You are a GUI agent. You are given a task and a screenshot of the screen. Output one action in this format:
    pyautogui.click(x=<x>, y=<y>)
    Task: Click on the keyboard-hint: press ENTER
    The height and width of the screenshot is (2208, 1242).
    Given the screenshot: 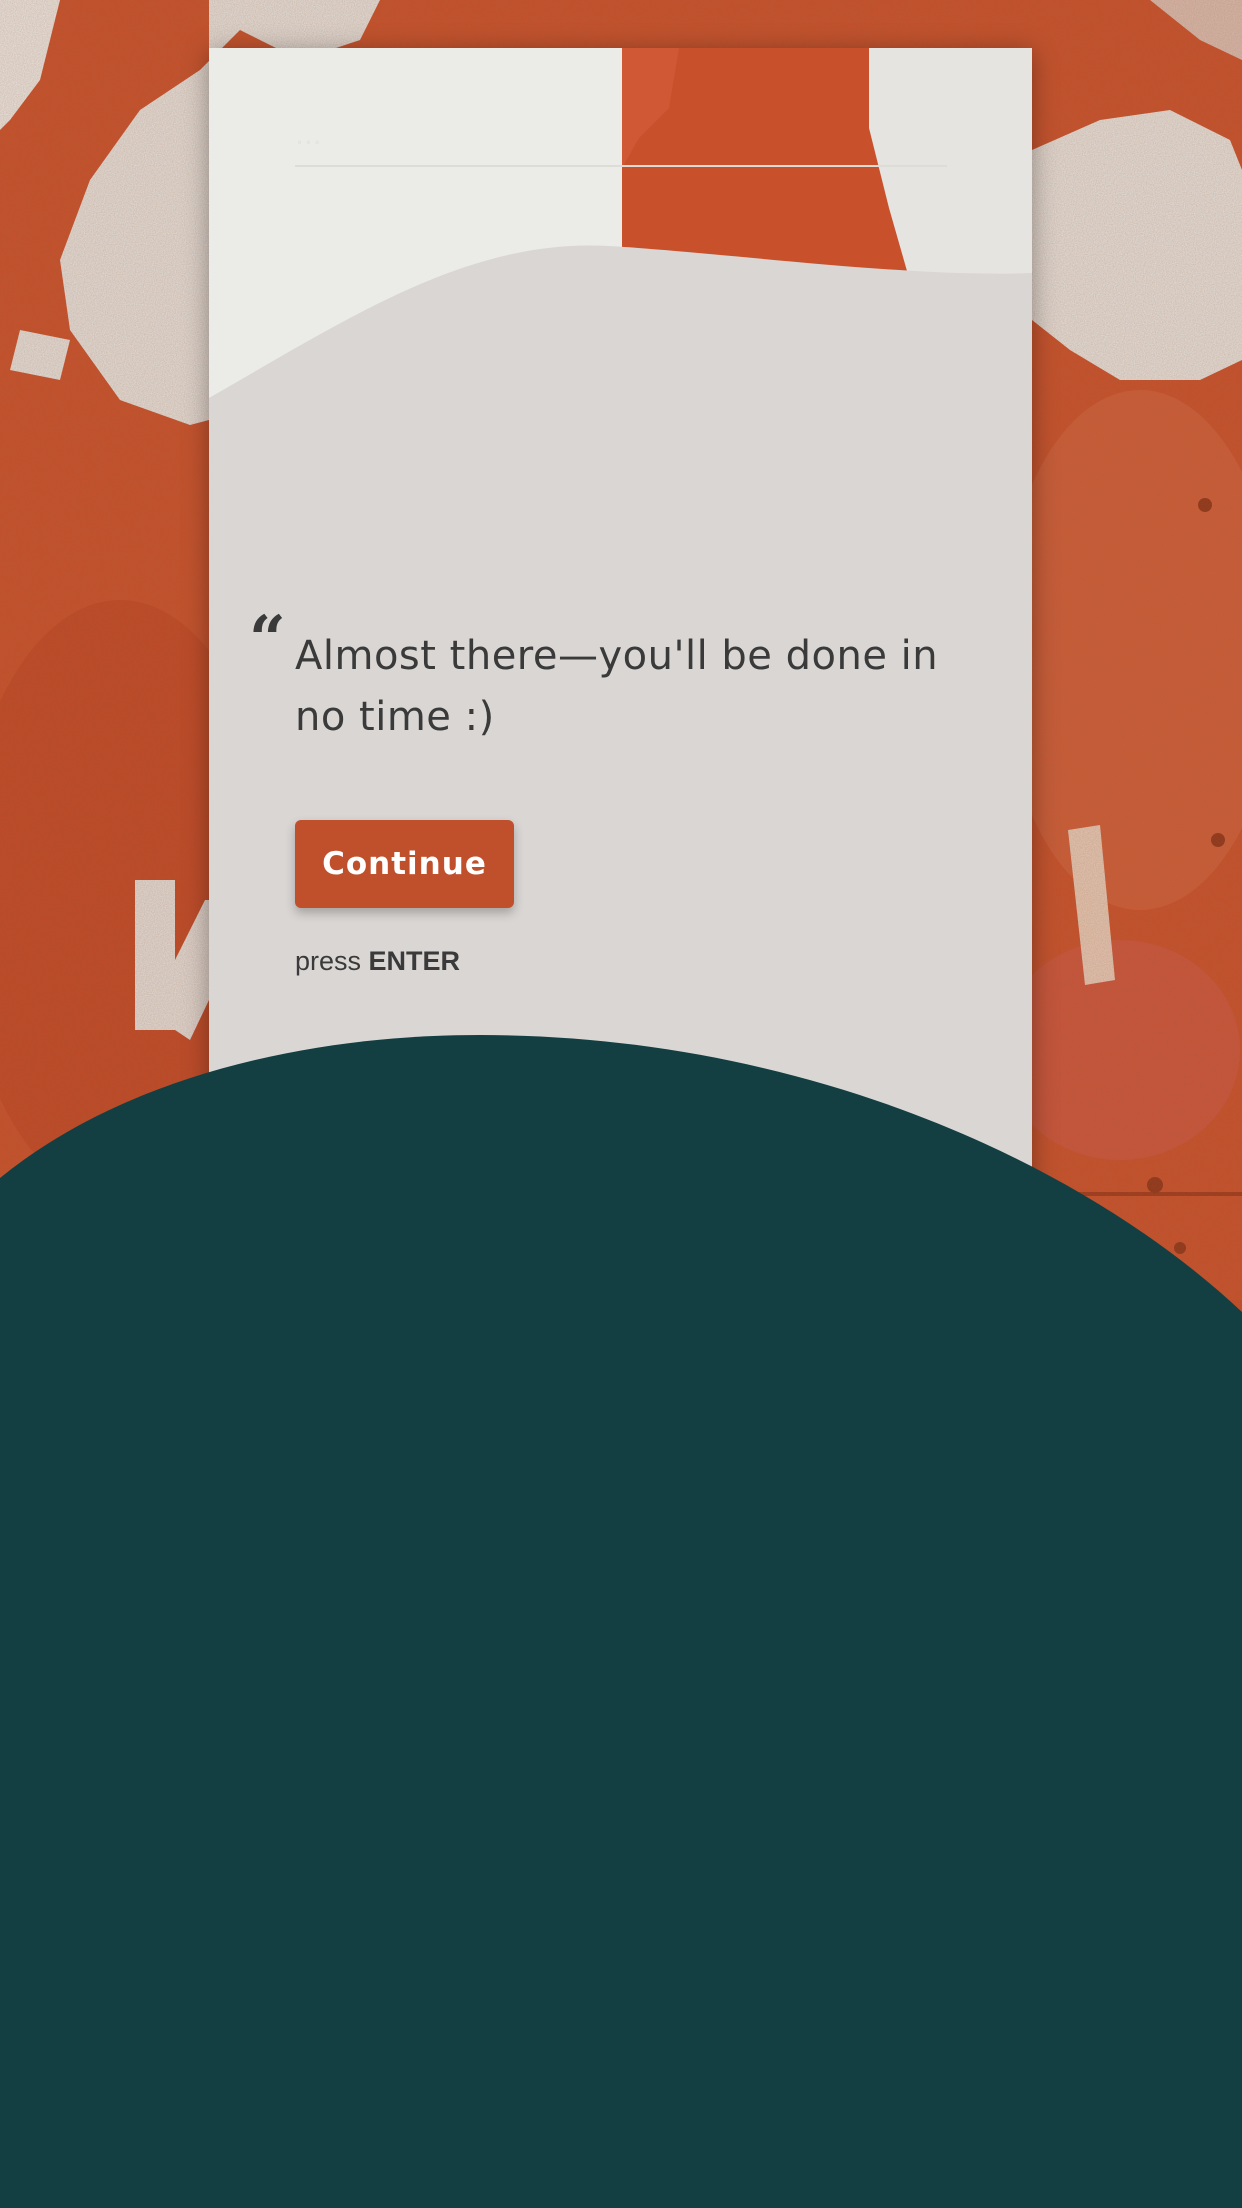 What is the action you would take?
    pyautogui.click(x=377, y=961)
    